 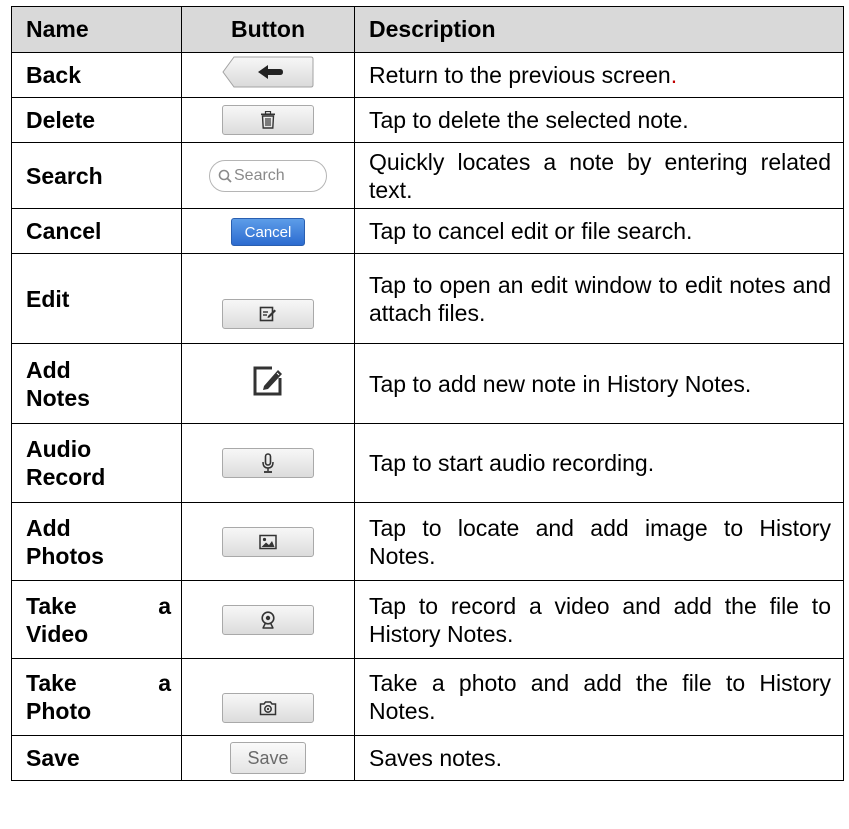 I want to click on take-photo-button, so click(x=268, y=708).